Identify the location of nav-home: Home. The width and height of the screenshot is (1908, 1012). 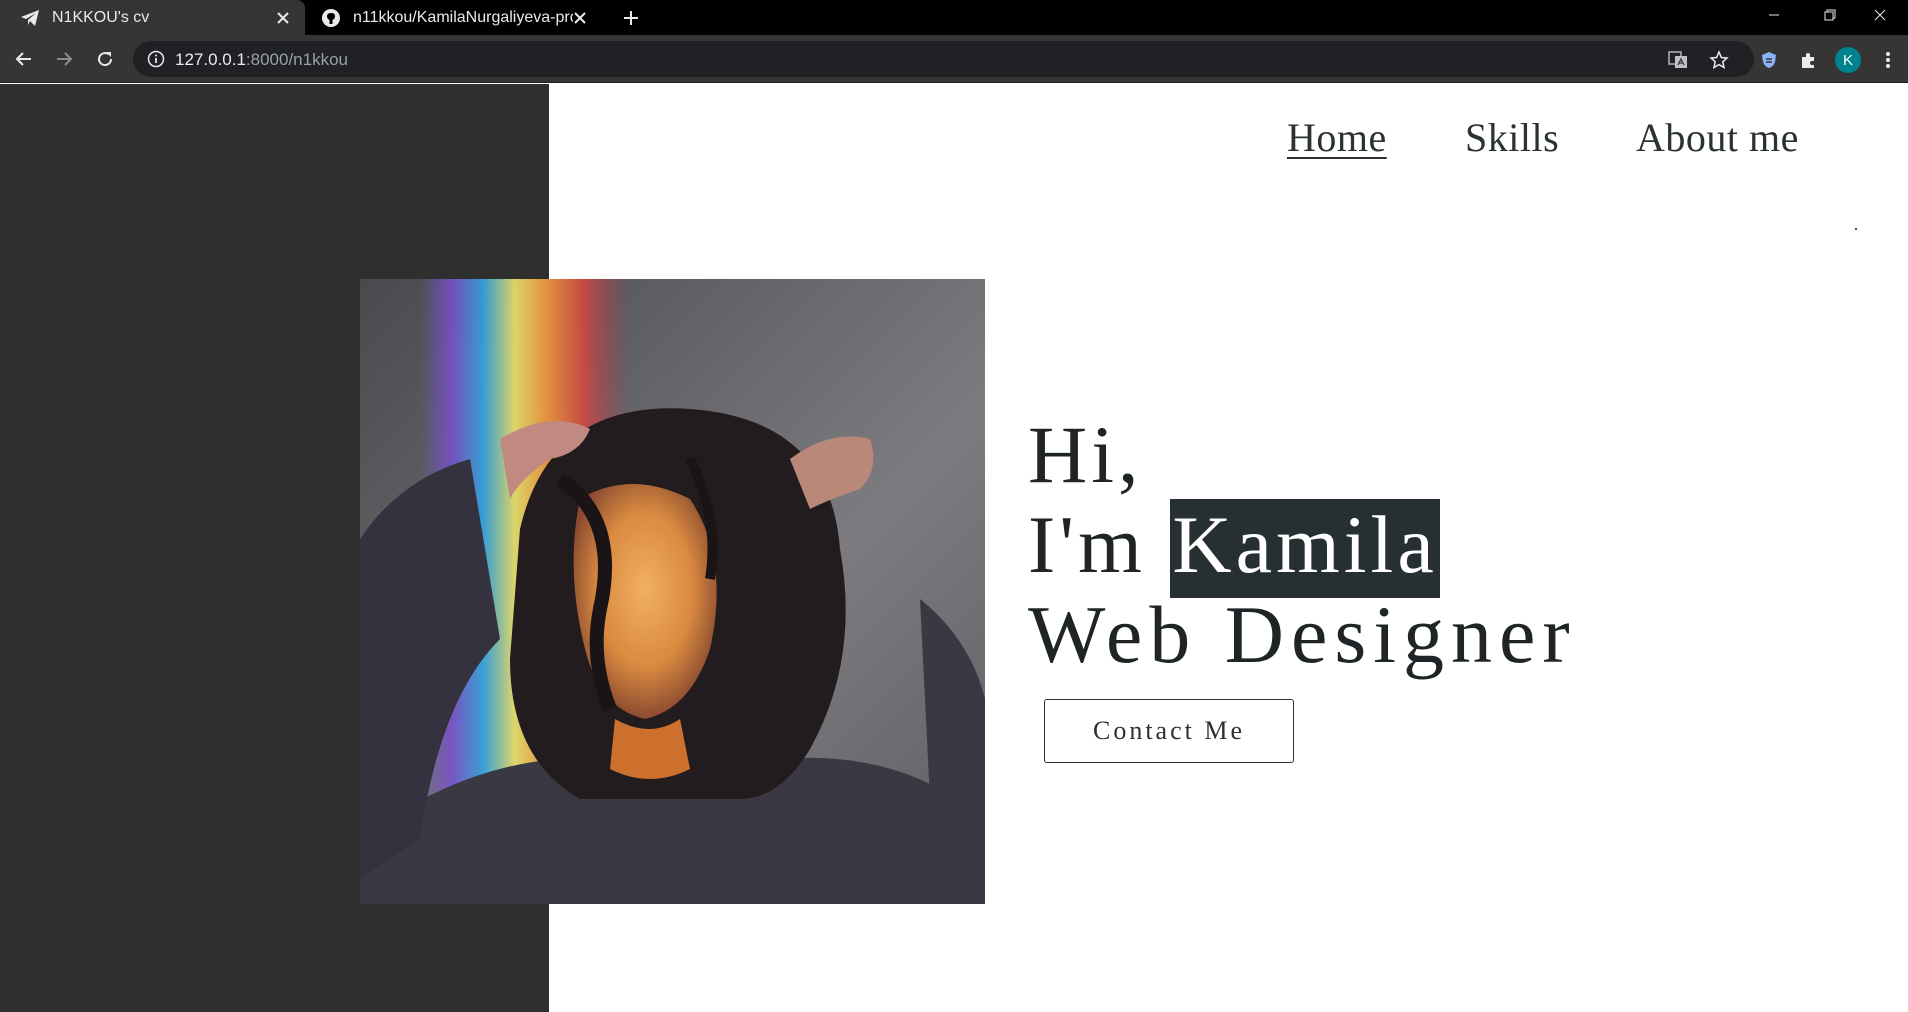
(1337, 137).